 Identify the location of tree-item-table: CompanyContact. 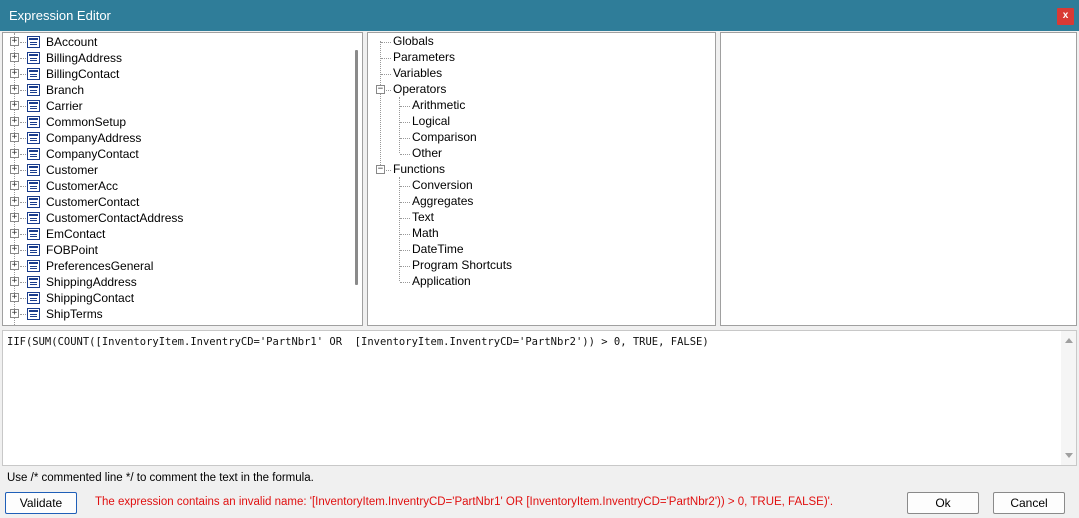
(92, 154).